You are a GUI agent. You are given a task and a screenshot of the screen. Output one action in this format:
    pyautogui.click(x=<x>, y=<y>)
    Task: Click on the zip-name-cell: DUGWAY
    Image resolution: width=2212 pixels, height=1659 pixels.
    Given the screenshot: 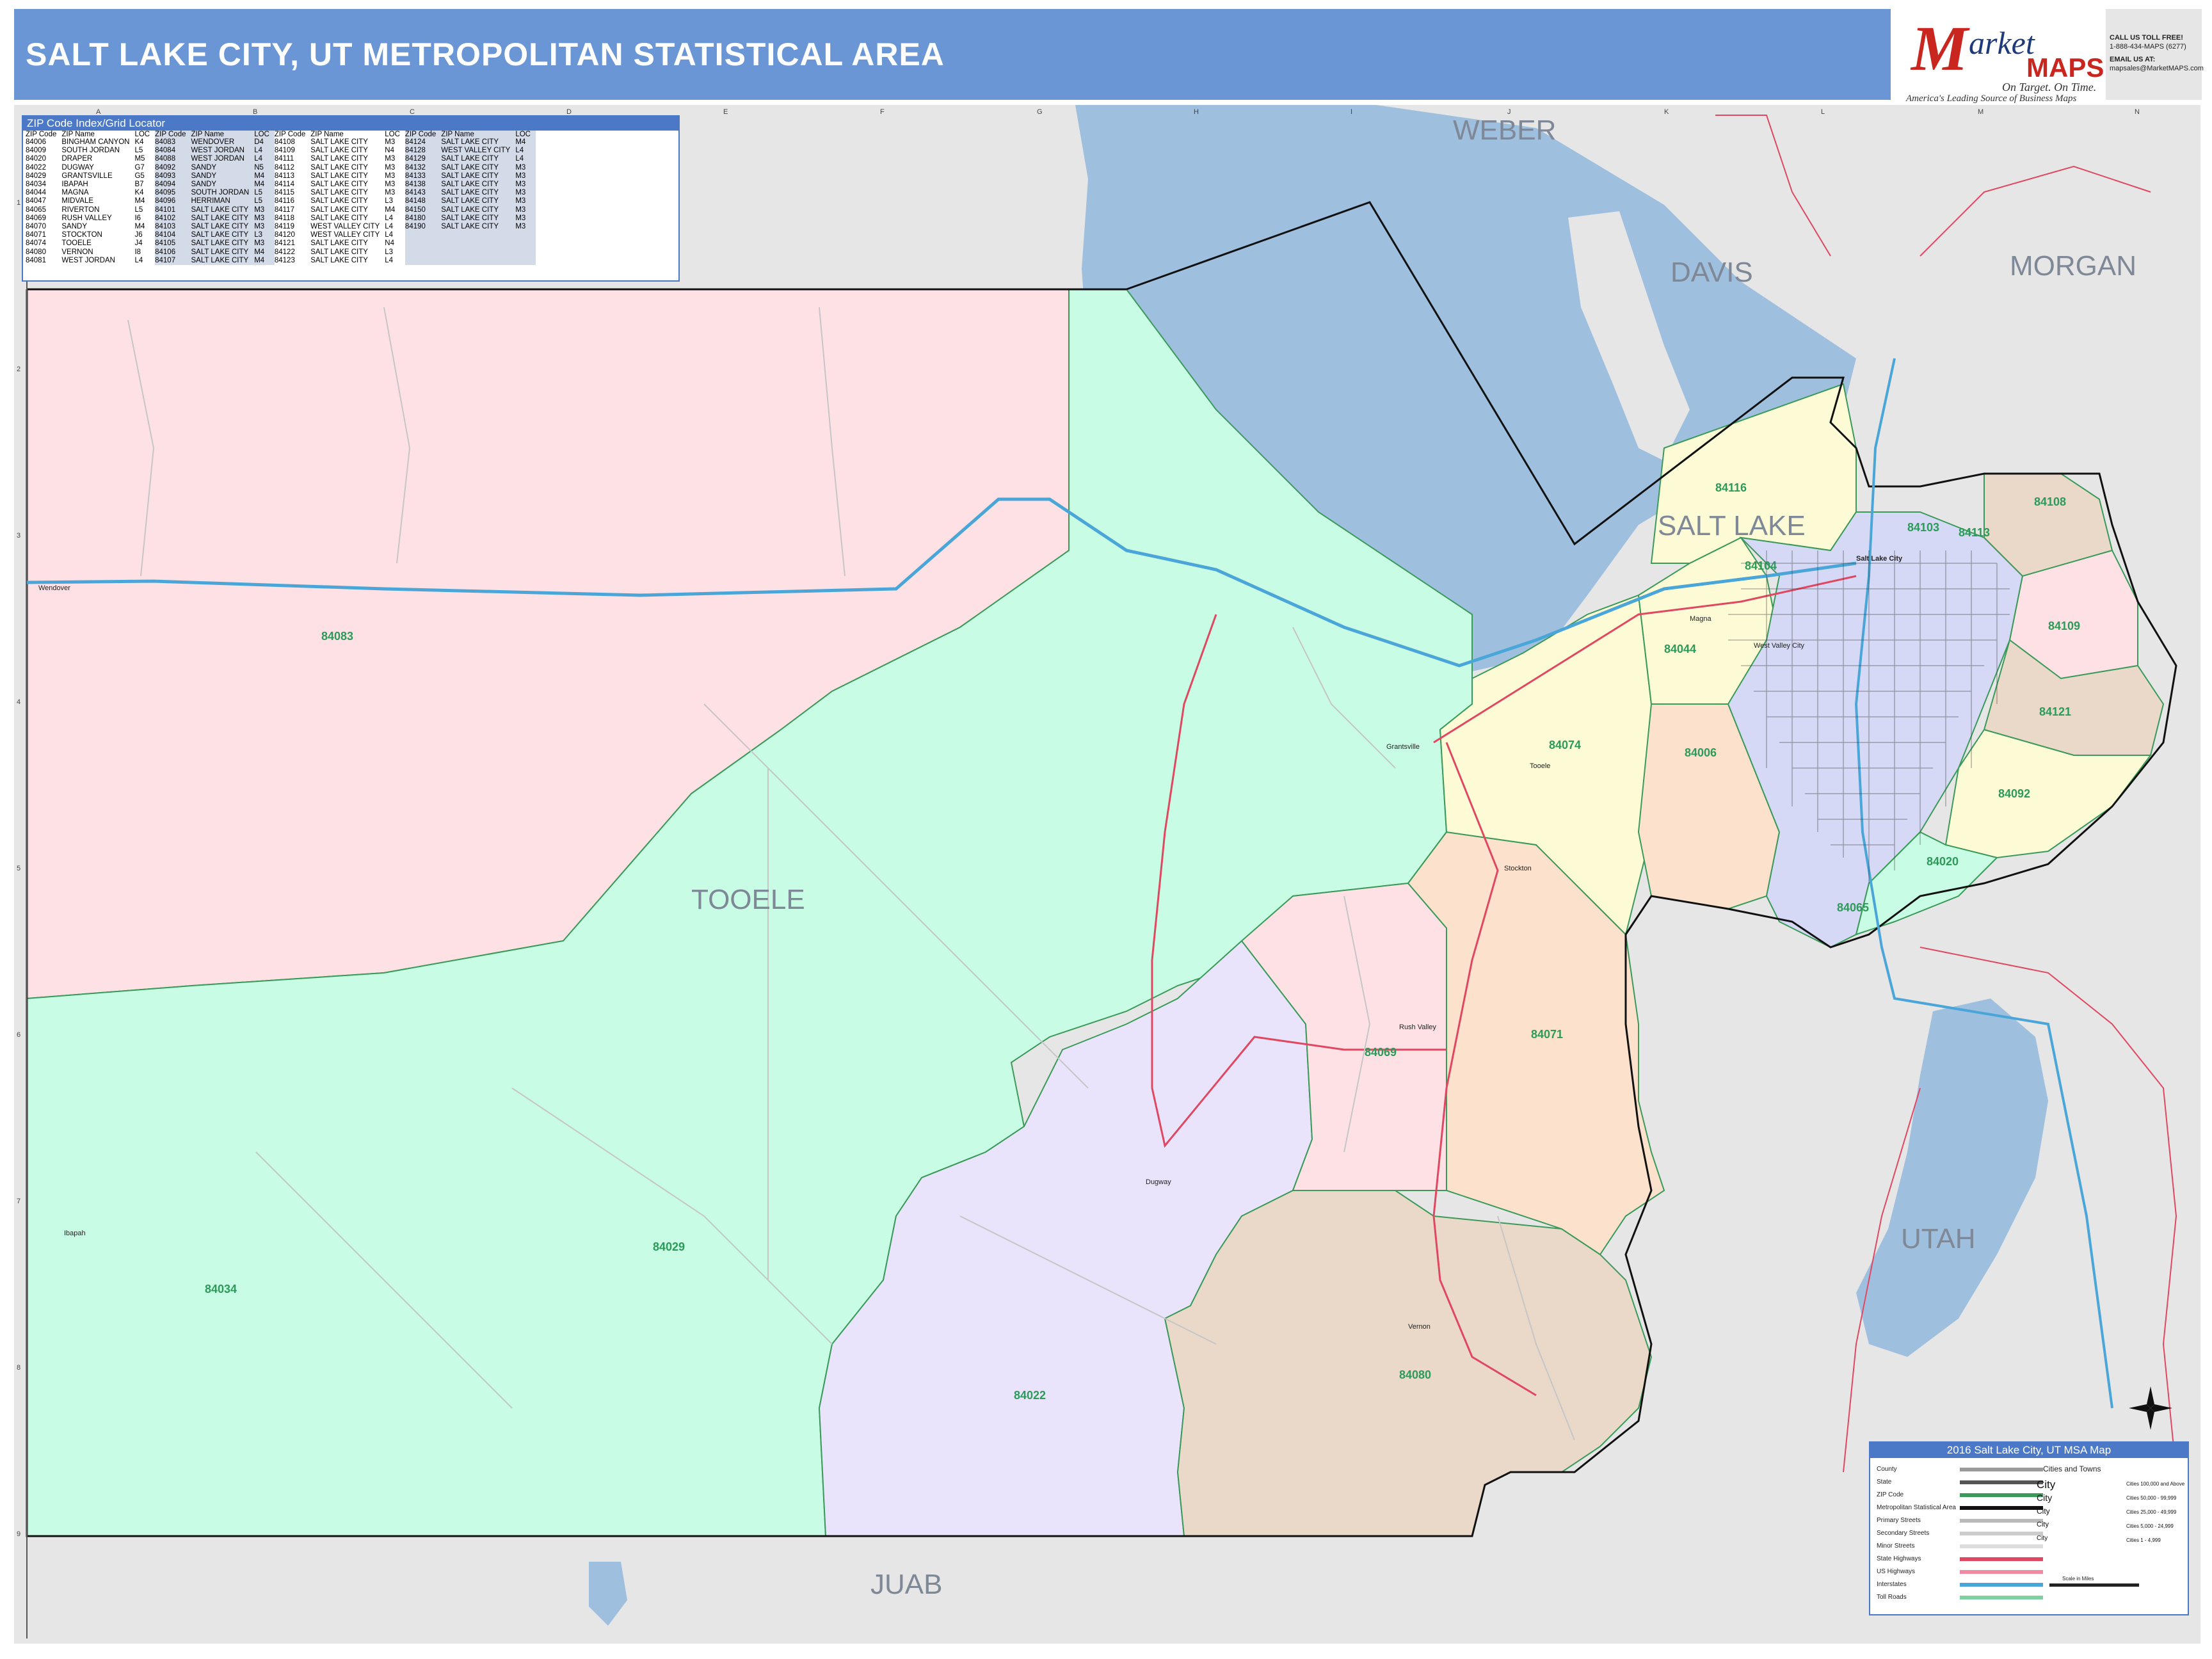 What is the action you would take?
    pyautogui.click(x=77, y=167)
    